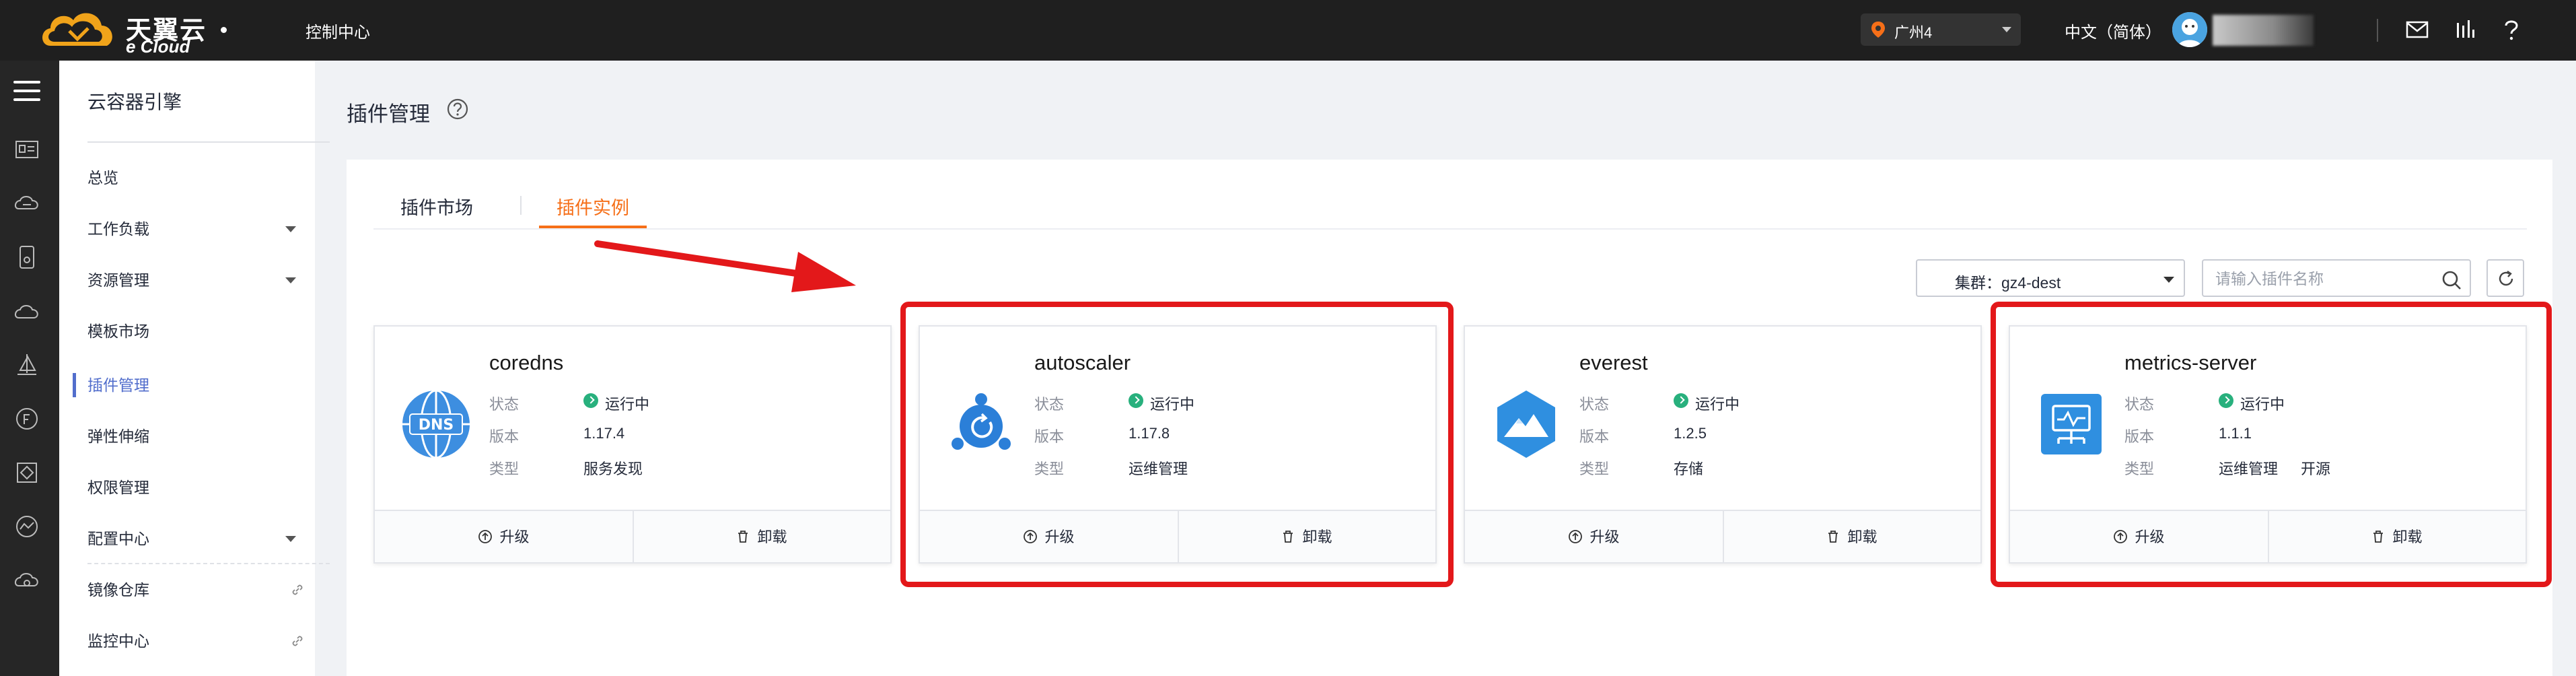  What do you see at coordinates (124, 31) in the screenshot?
I see `brand-logo: 天翼云 e Cloud` at bounding box center [124, 31].